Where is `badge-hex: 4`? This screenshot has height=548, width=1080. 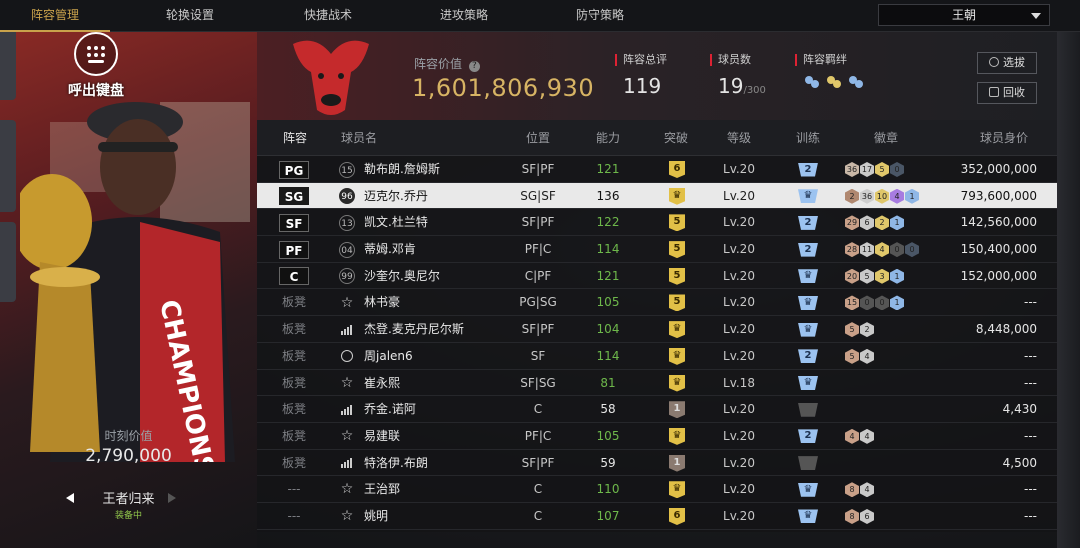 badge-hex: 4 is located at coordinates (882, 250).